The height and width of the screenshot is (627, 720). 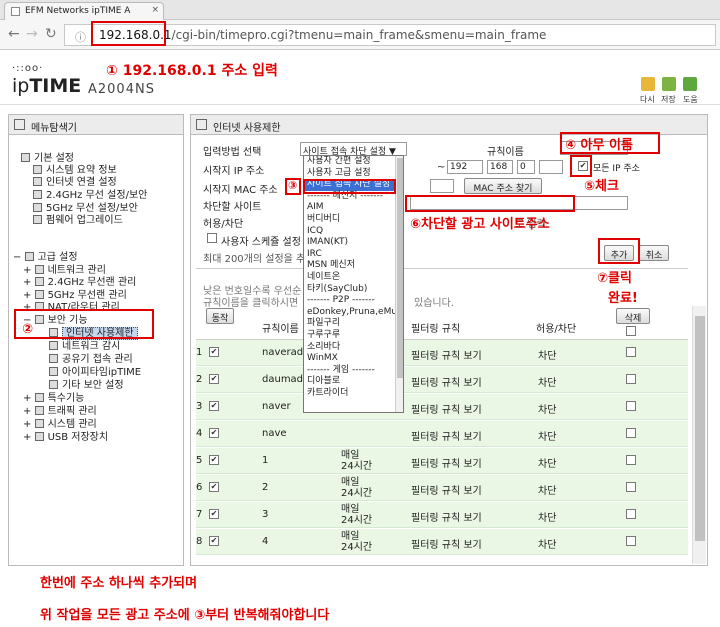 What do you see at coordinates (265, 460) in the screenshot?
I see `rule-name-link: 1` at bounding box center [265, 460].